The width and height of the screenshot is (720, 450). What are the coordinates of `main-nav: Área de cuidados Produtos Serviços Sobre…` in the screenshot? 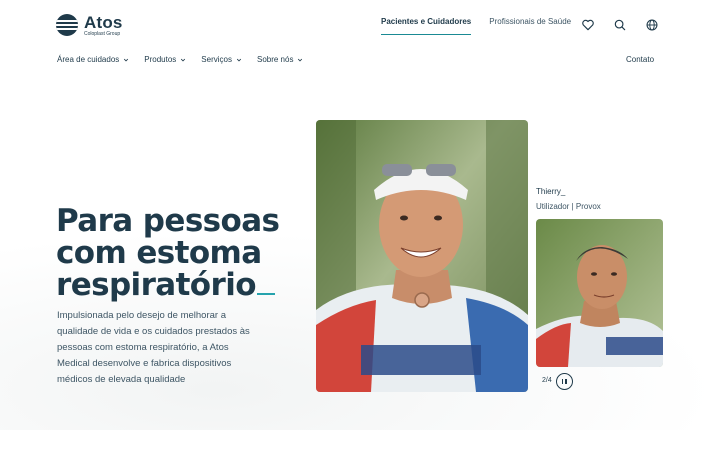 It's located at (187, 59).